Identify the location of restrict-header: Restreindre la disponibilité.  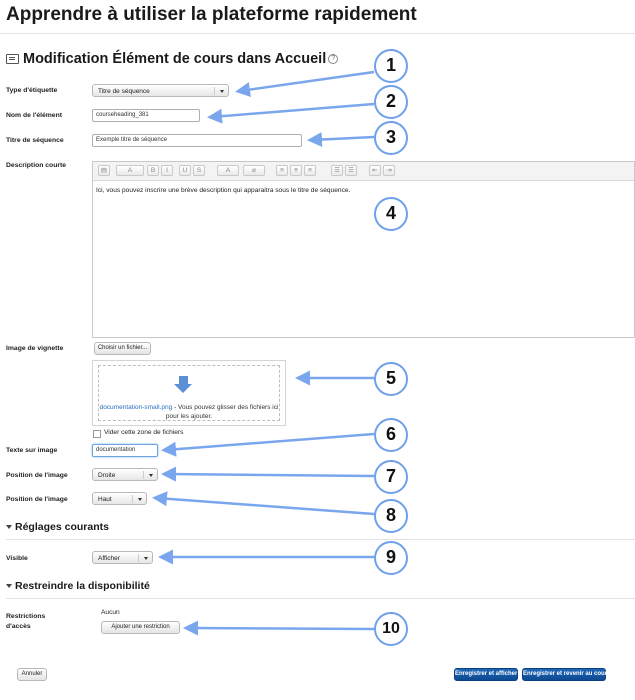
(78, 586).